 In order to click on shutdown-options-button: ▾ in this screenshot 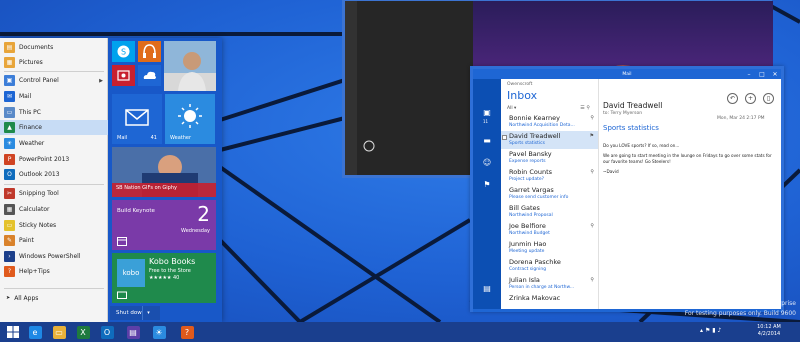, I will do `click(148, 313)`.